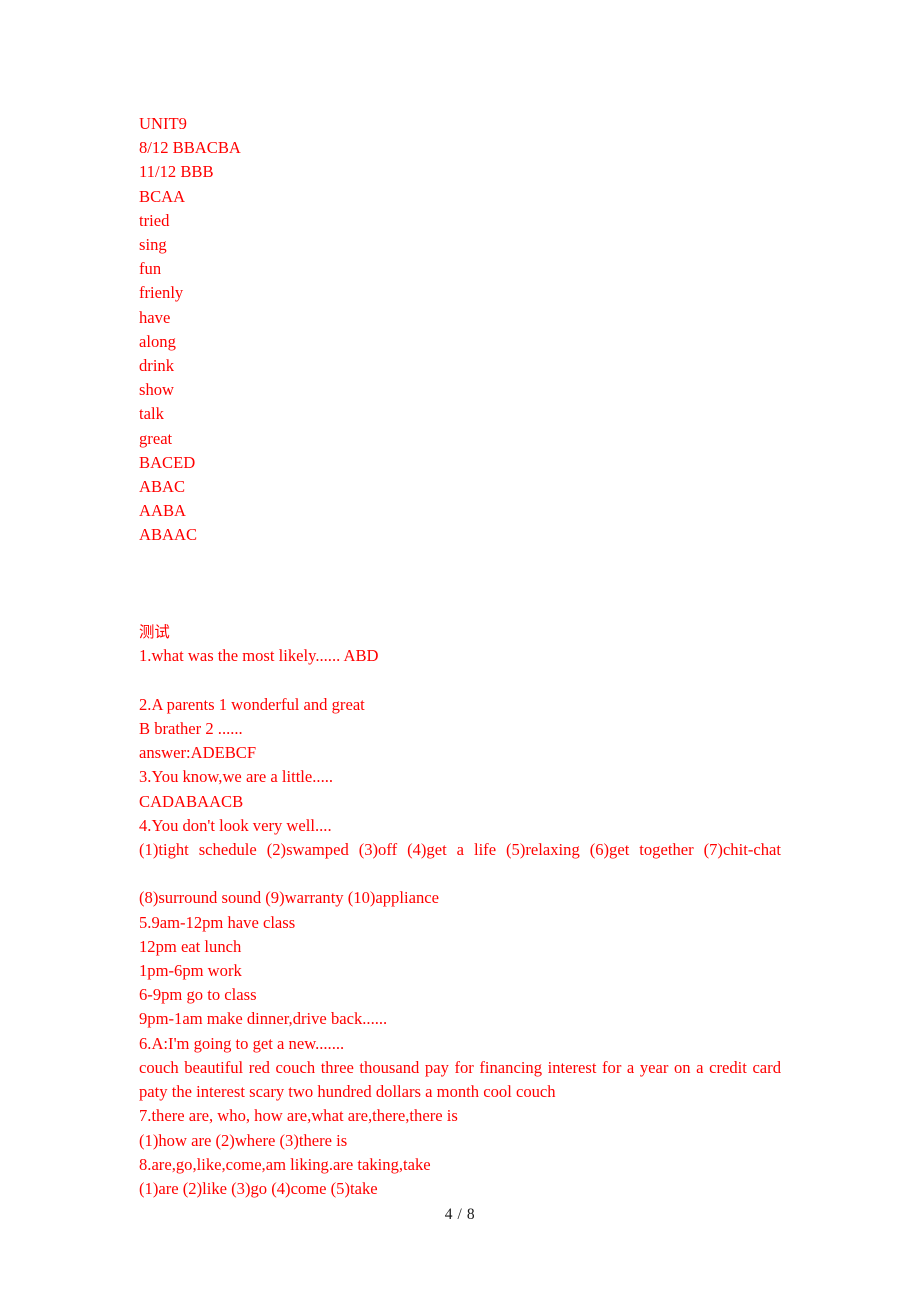  Describe the element at coordinates (198, 995) in the screenshot. I see `question-5-line: 6-9pm go to class` at that location.